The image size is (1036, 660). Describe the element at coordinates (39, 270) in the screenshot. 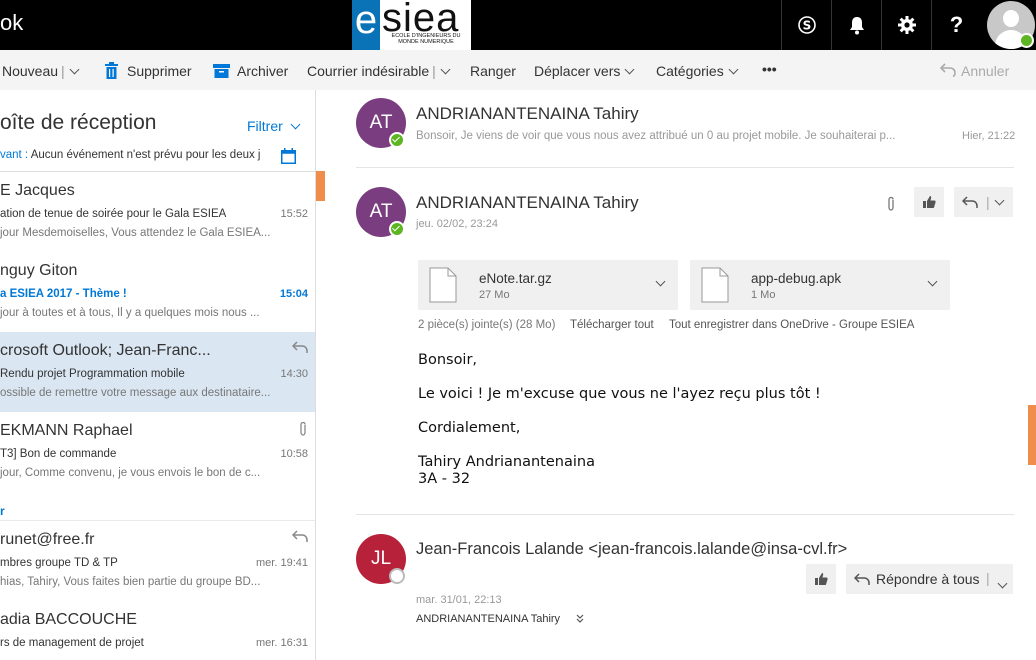

I see `message-sender: nguy Giton` at that location.